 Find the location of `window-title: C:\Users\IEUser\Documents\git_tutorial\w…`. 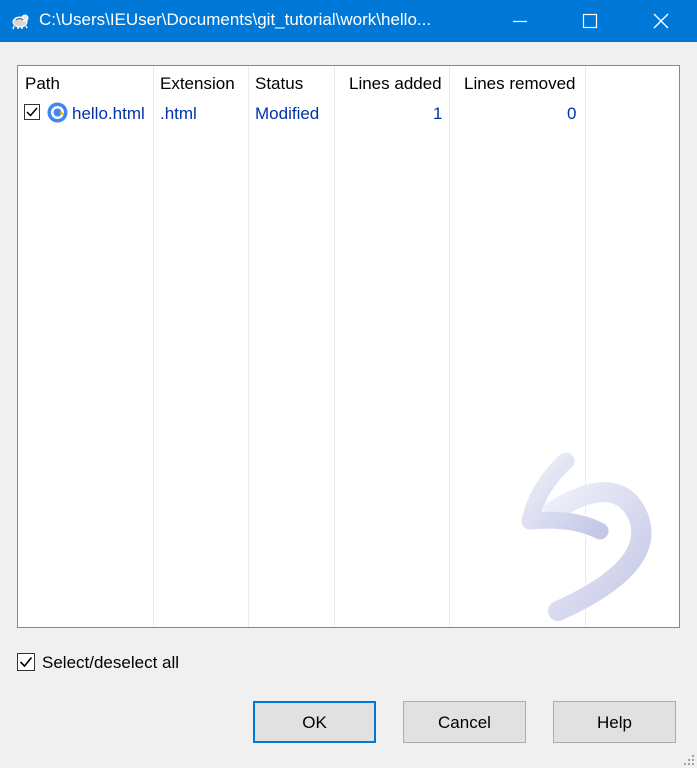

window-title: C:\Users\IEUser\Documents\git_tutorial\w… is located at coordinates (235, 19).